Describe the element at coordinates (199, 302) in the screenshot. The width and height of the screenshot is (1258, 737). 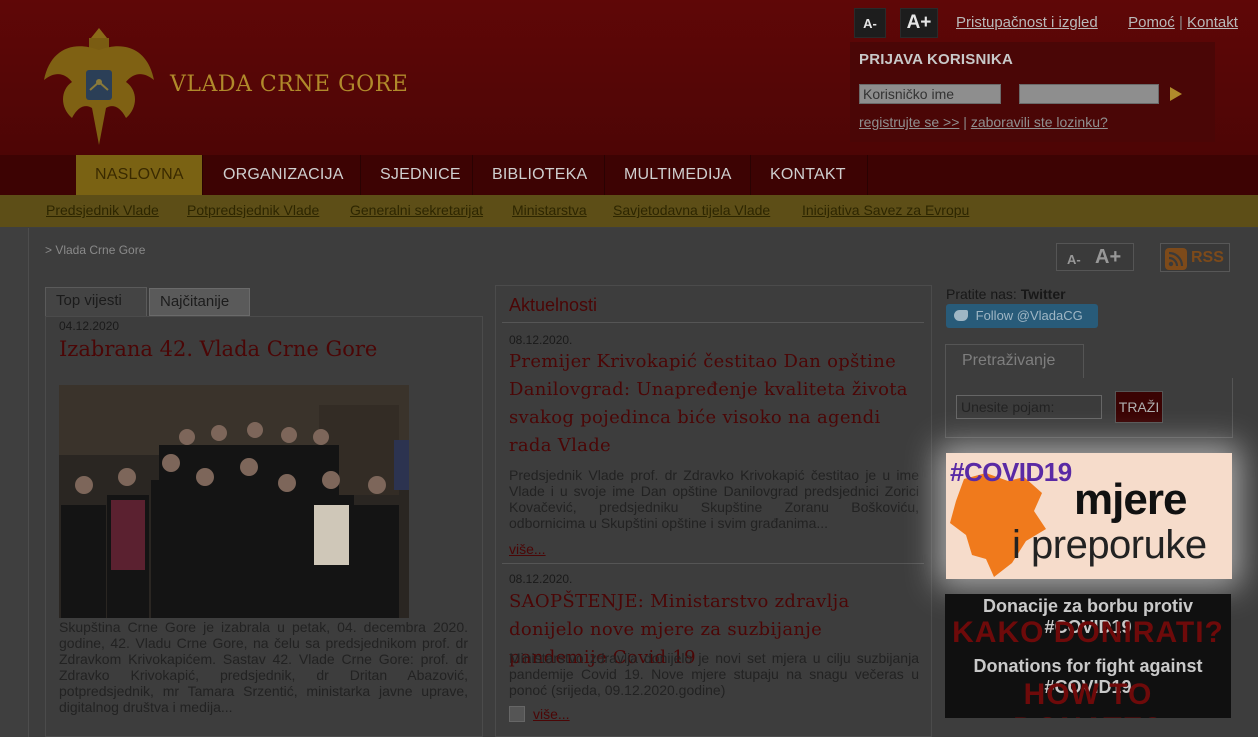
I see `tab-najcitanije: Najčitanije` at that location.